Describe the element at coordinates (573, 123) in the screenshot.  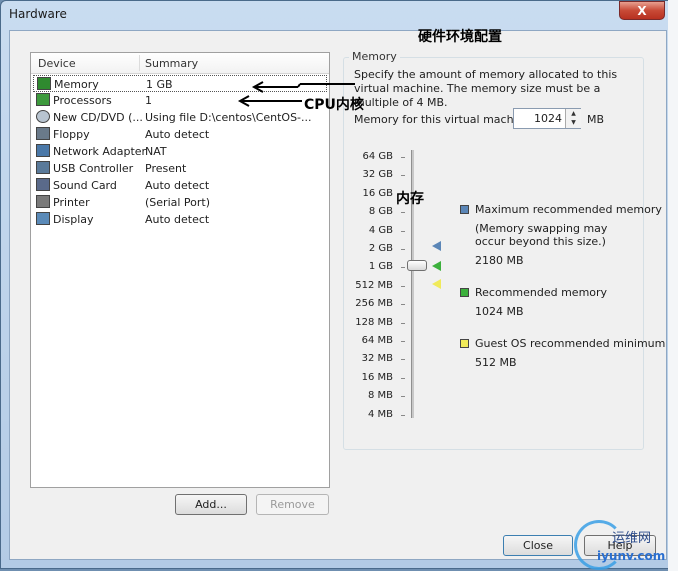
I see `spin-down-icon: ▼` at that location.